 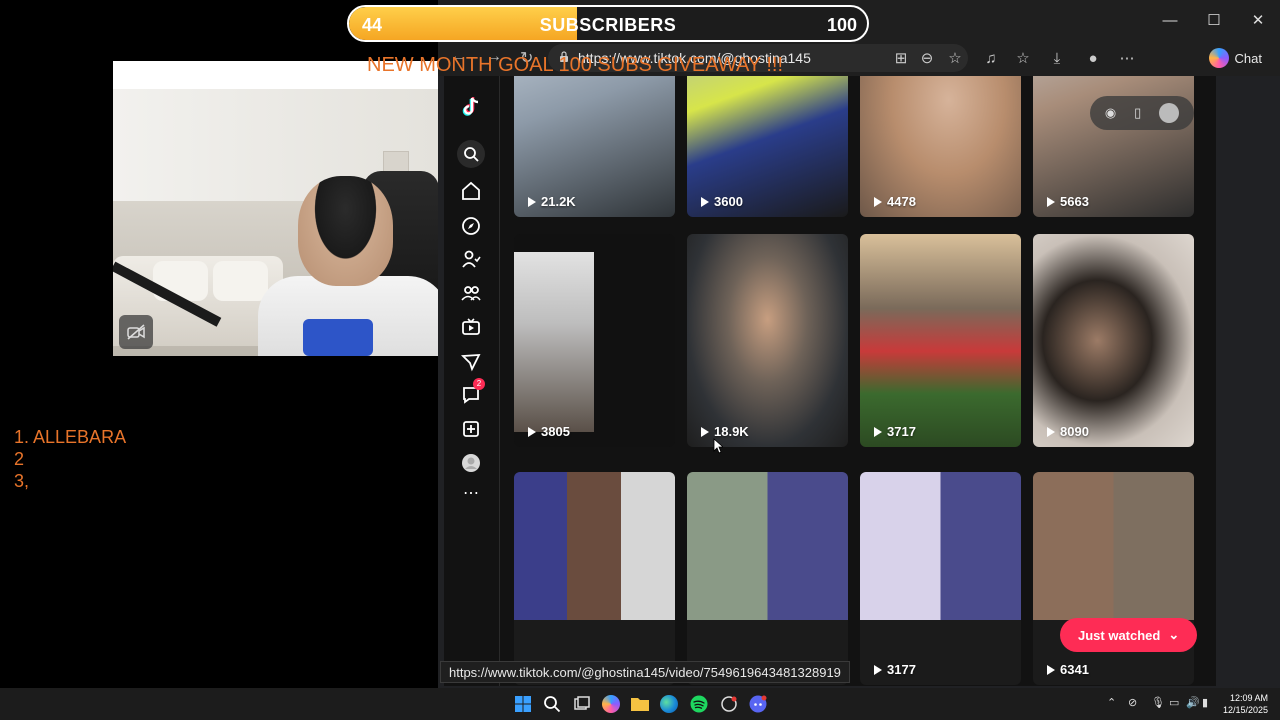 What do you see at coordinates (1137, 113) in the screenshot?
I see `phone-icon: ▯` at bounding box center [1137, 113].